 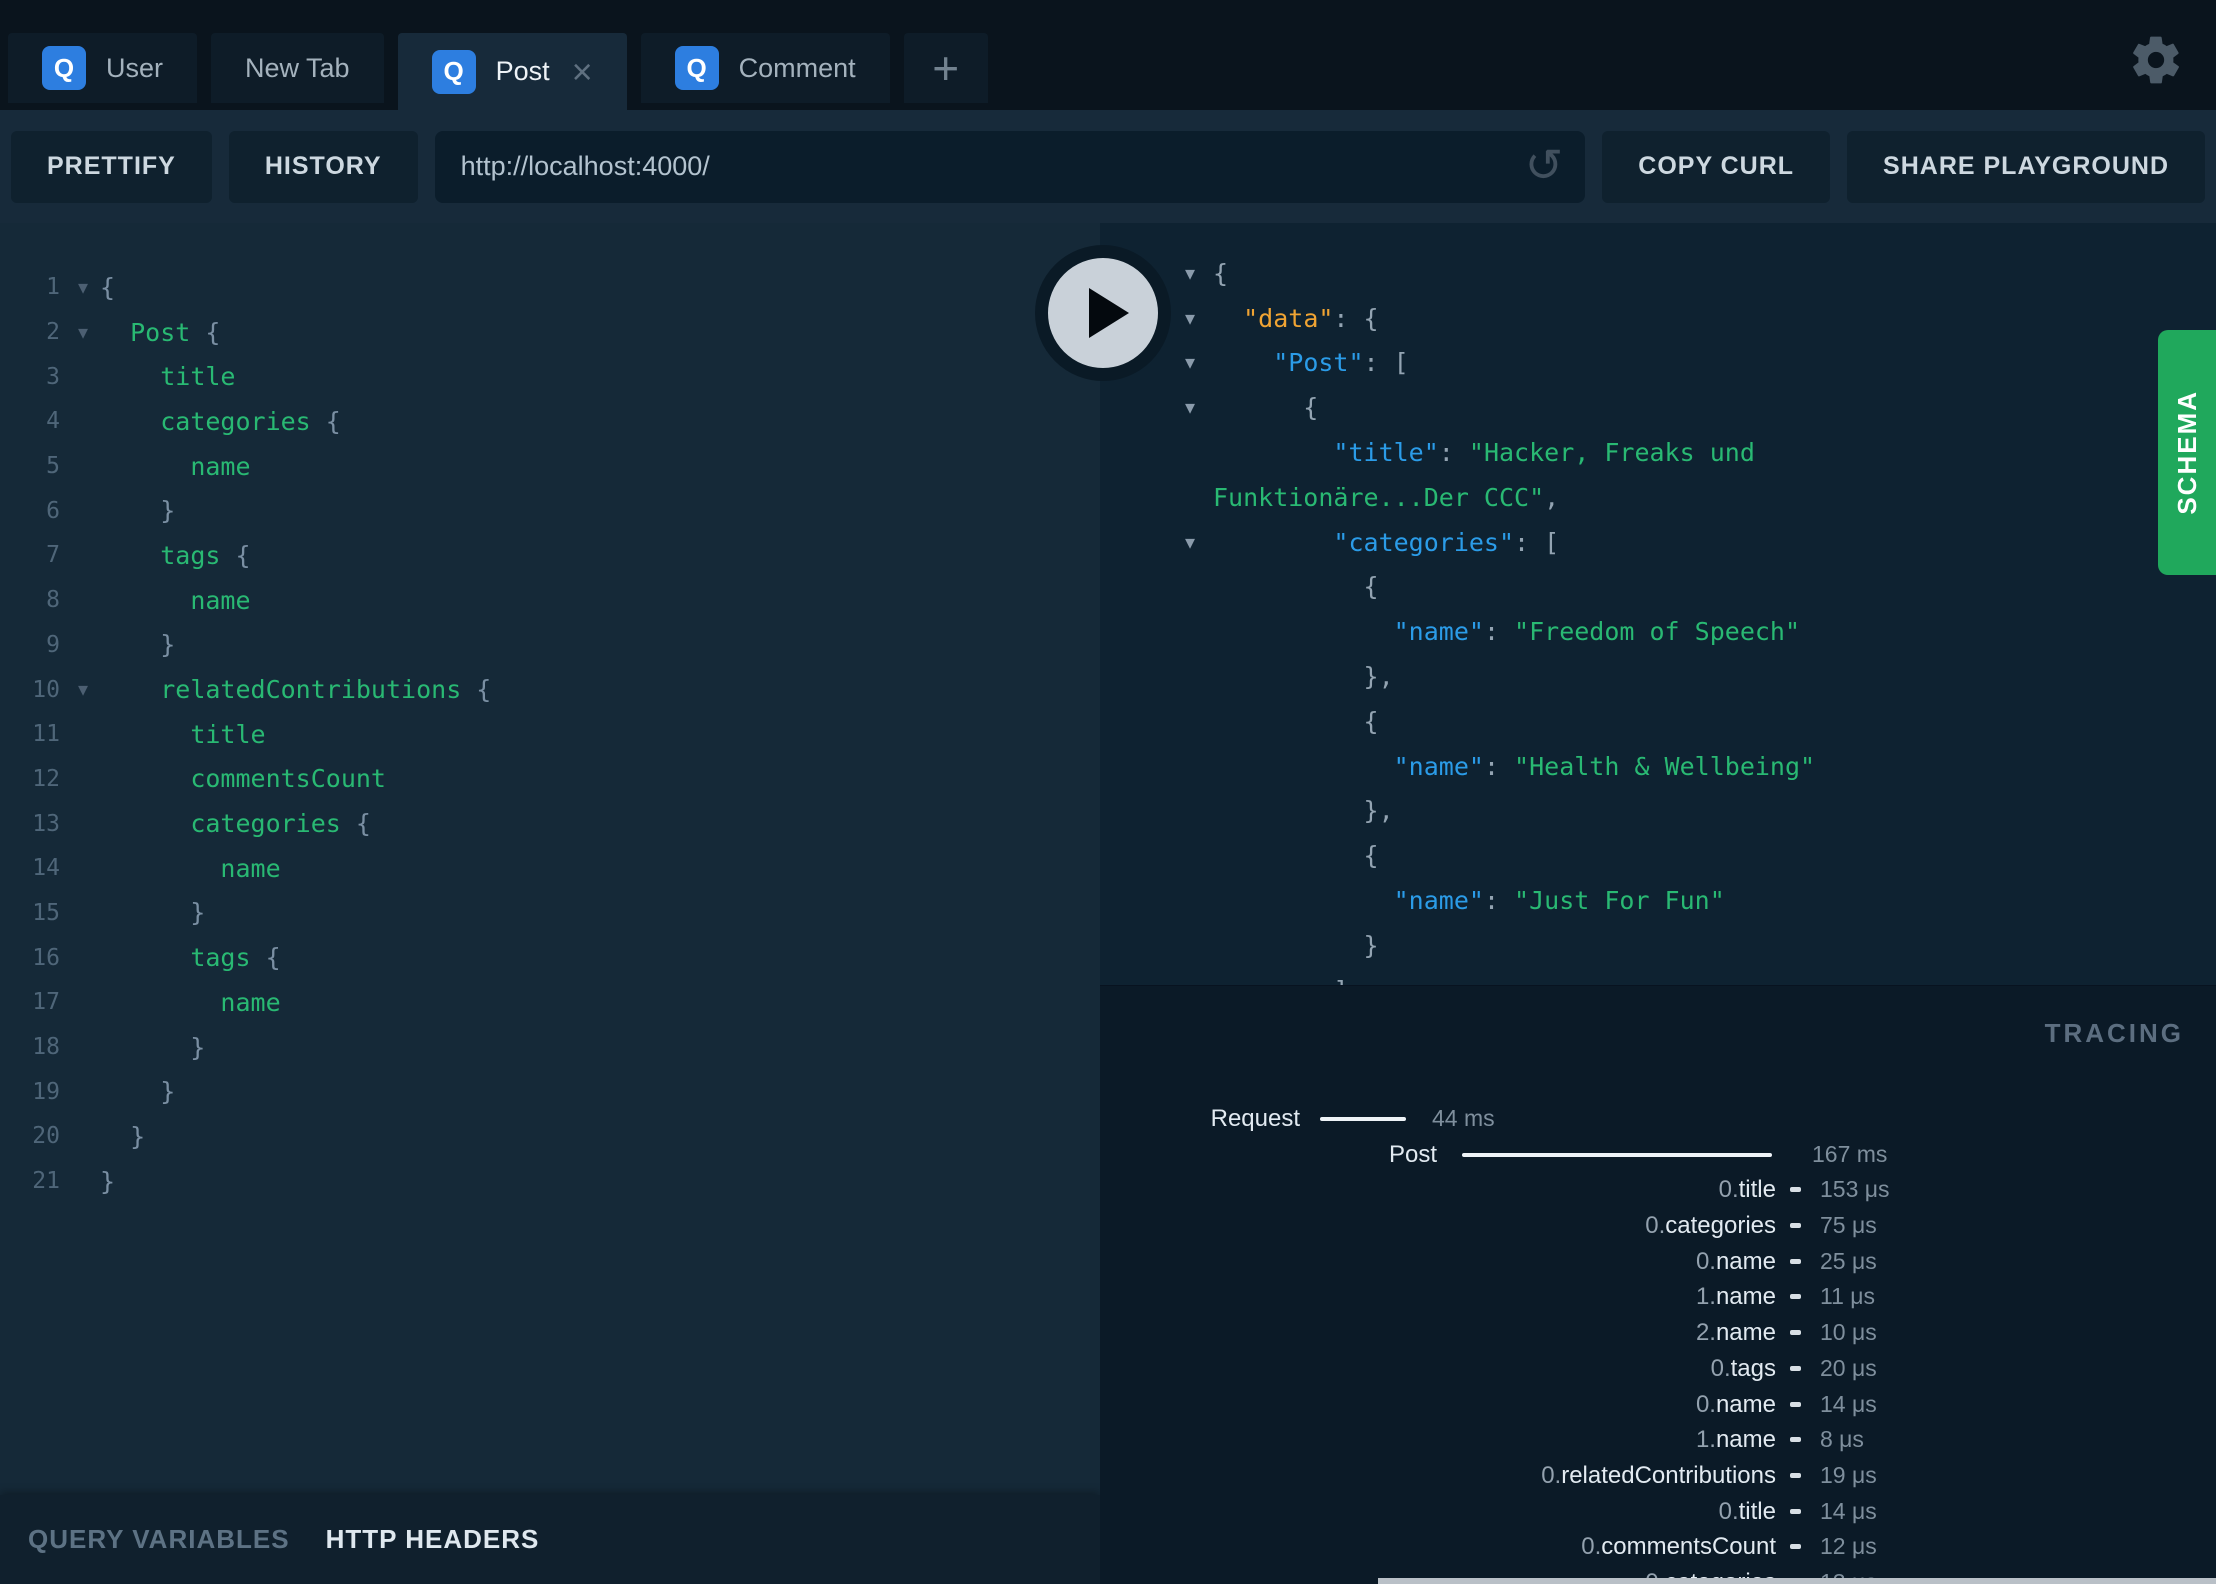 I want to click on tab-new-tab: New Tab, so click(x=297, y=68).